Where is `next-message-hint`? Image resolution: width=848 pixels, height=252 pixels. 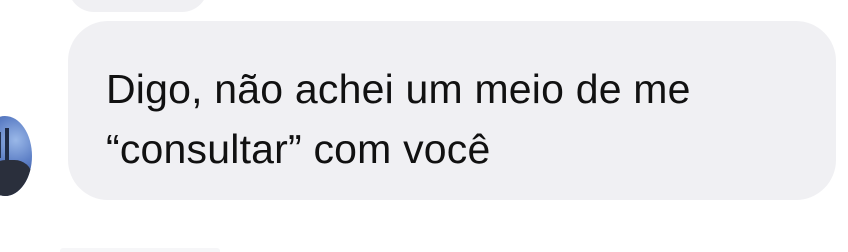 next-message-hint is located at coordinates (140, 250).